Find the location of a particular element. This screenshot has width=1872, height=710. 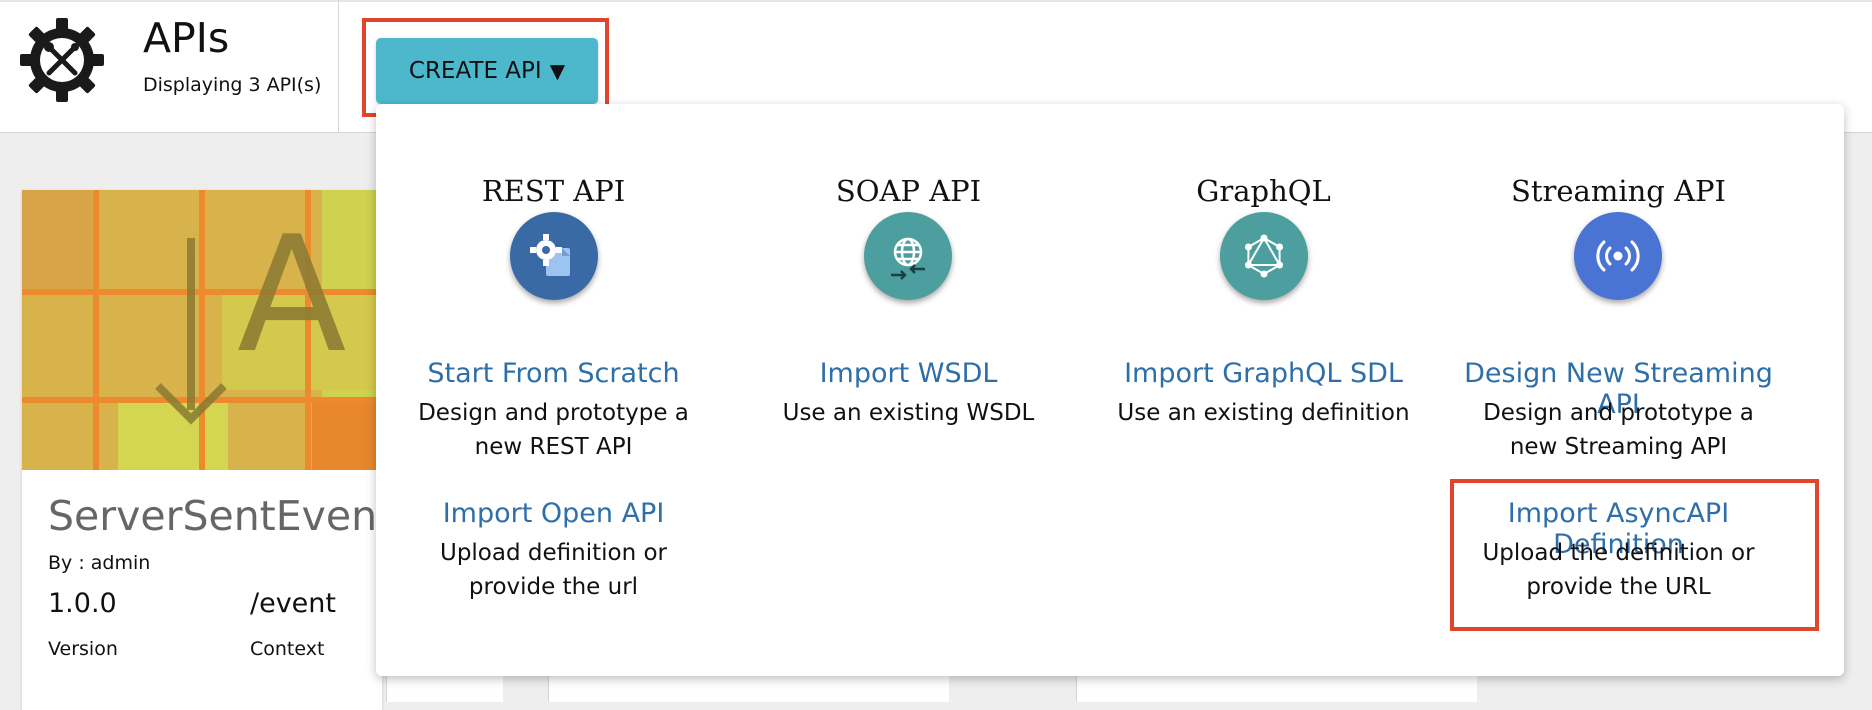

start-from-scratch-link: Start From Scratch is located at coordinates (553, 373).